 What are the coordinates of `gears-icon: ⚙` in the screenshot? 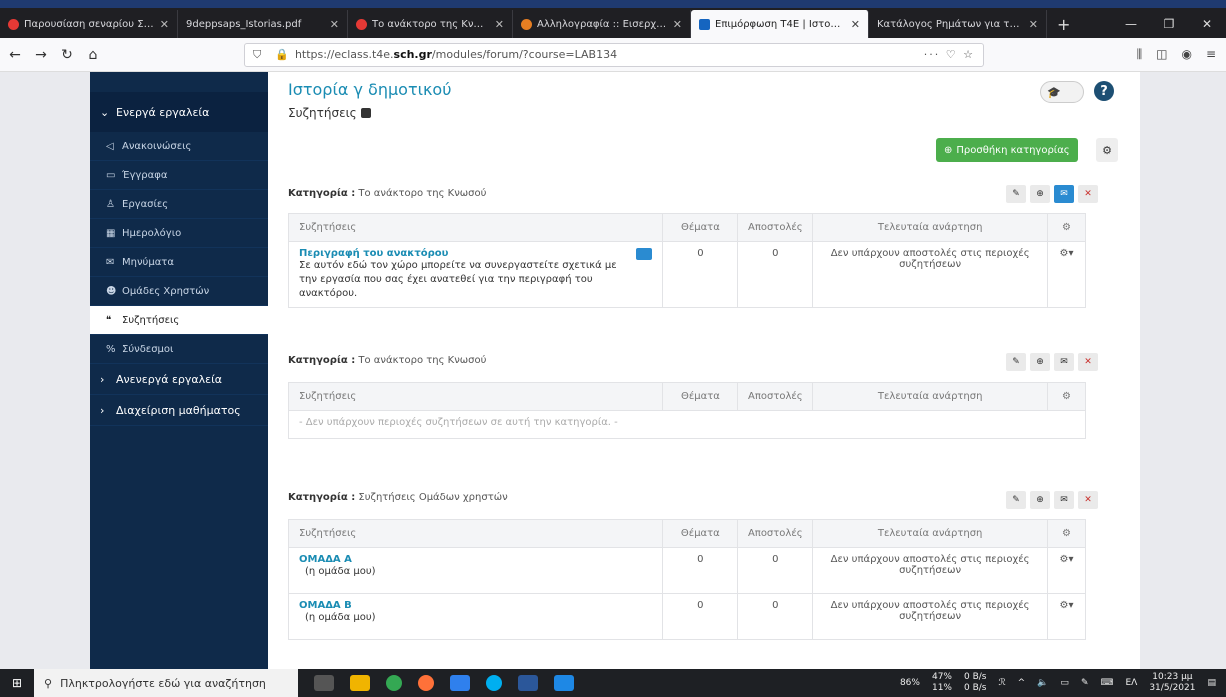 It's located at (1066, 396).